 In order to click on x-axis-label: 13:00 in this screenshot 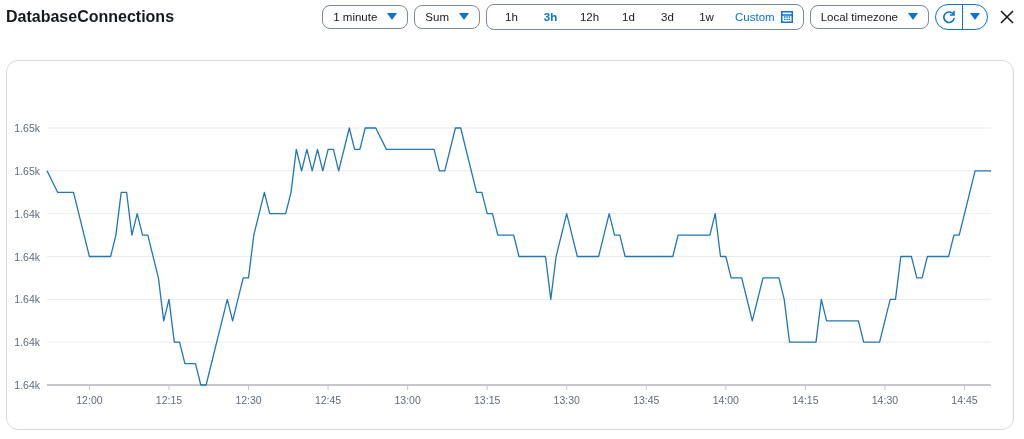, I will do `click(407, 400)`.